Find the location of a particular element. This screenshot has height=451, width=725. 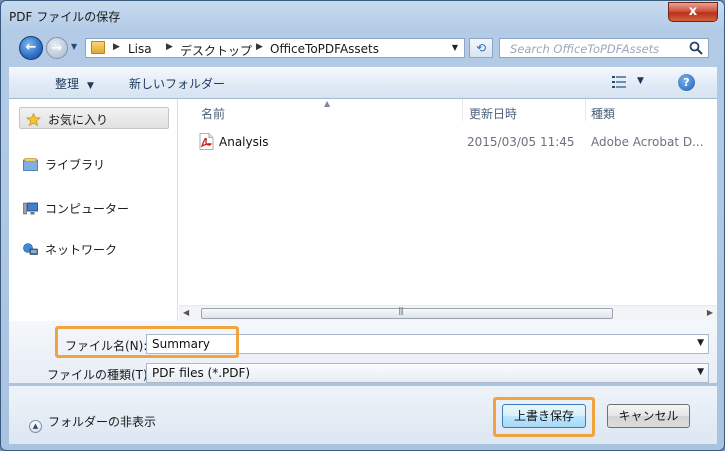

sidebar-item-network: ネットワーク is located at coordinates (70, 249).